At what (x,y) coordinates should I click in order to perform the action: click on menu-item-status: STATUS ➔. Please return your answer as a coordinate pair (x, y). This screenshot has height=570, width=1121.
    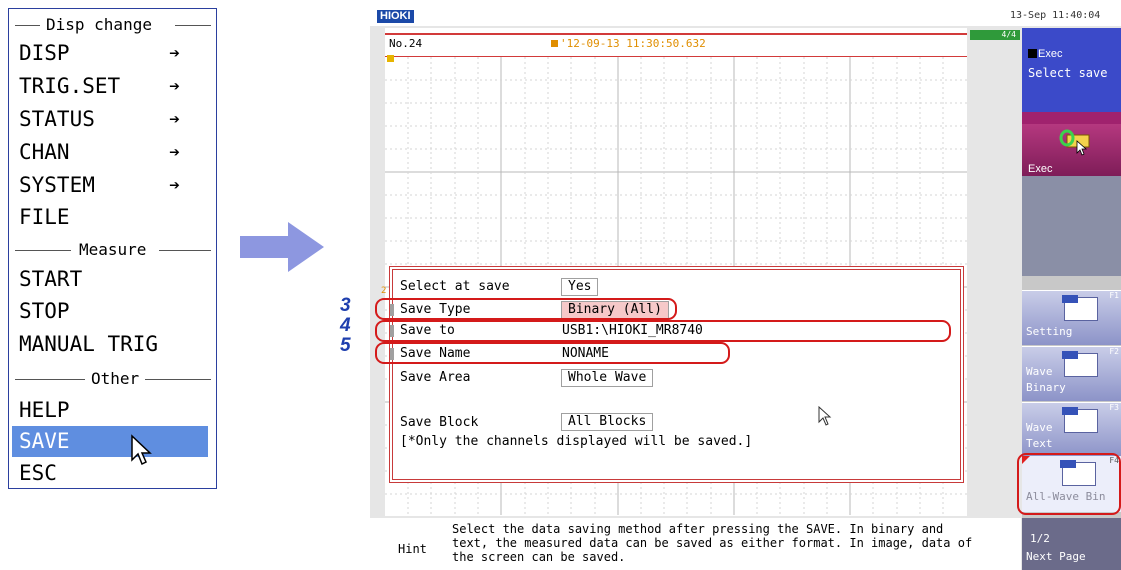
    Looking at the image, I should click on (112, 119).